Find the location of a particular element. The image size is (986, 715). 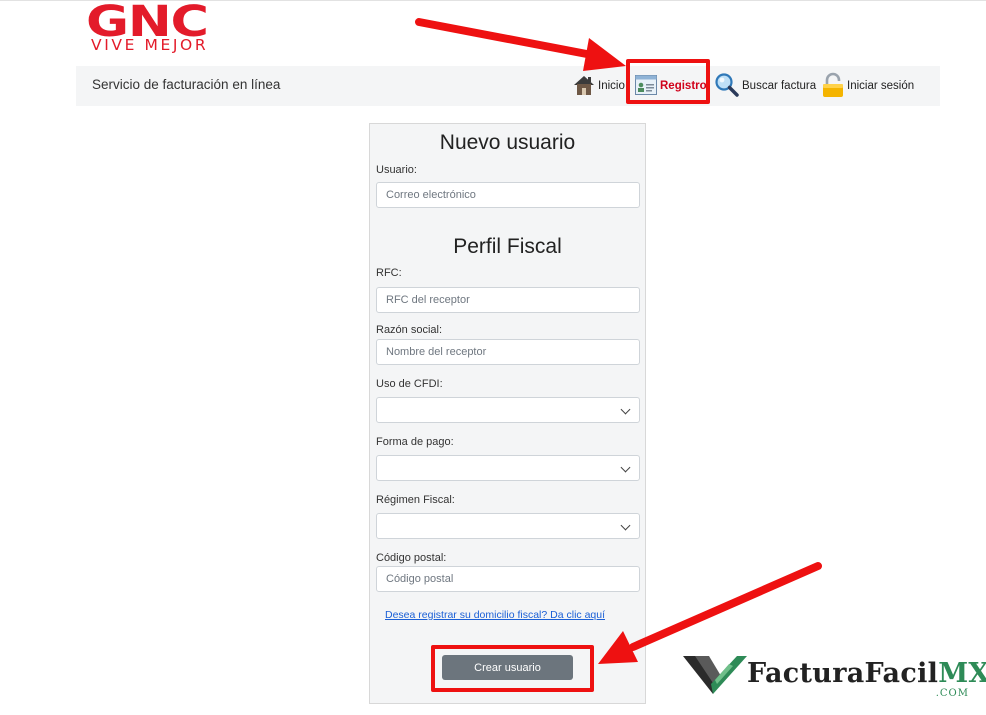

razon-social-label: Razón social: is located at coordinates (409, 330).